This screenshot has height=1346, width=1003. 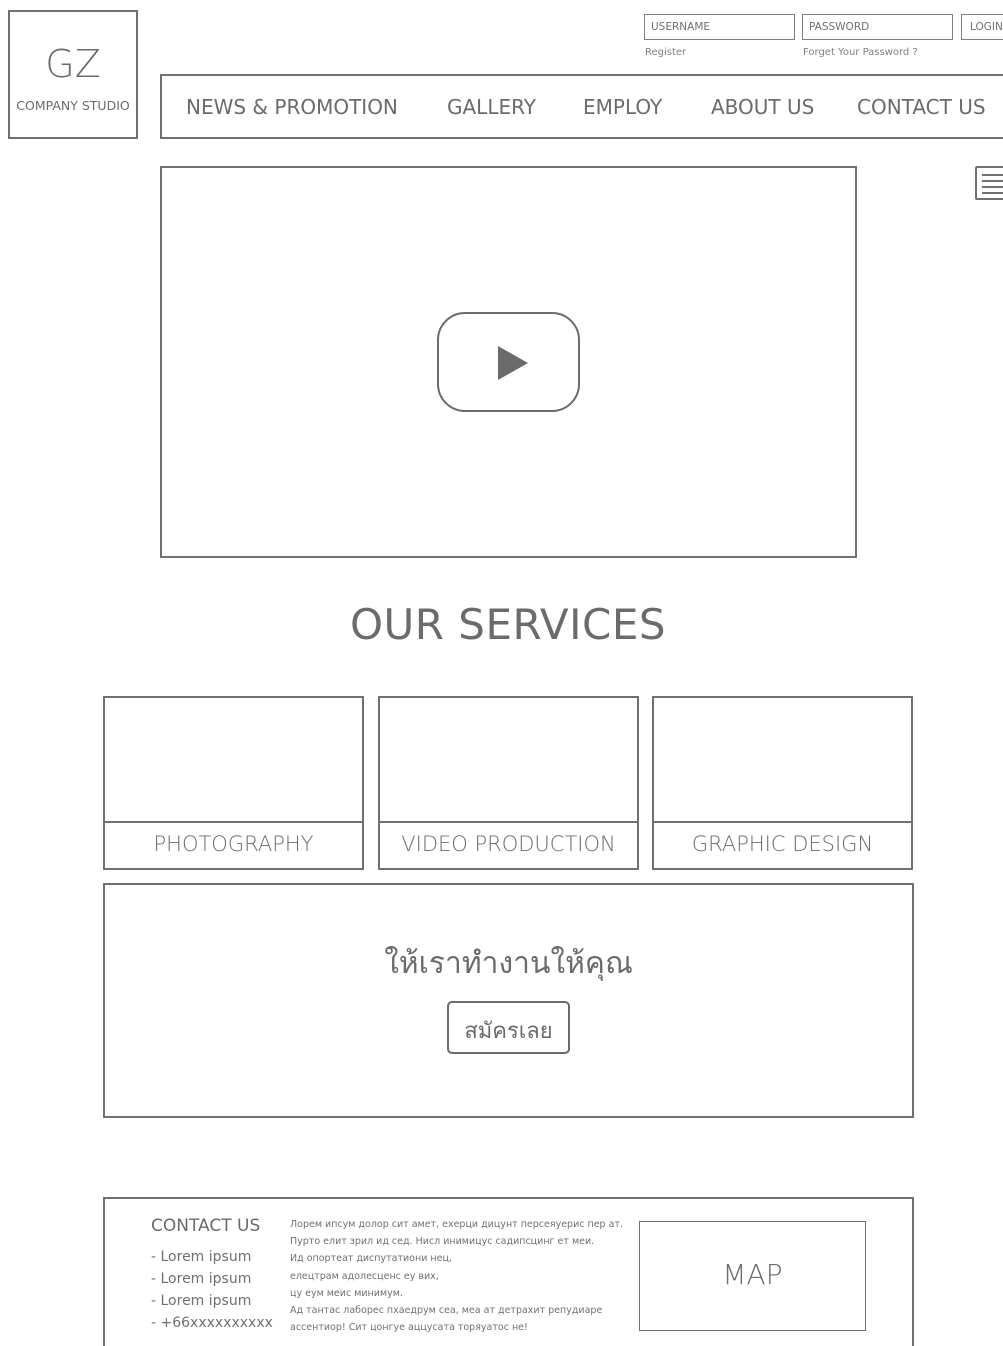 I want to click on nav-item-contact-us: CONTACT US, so click(x=921, y=107).